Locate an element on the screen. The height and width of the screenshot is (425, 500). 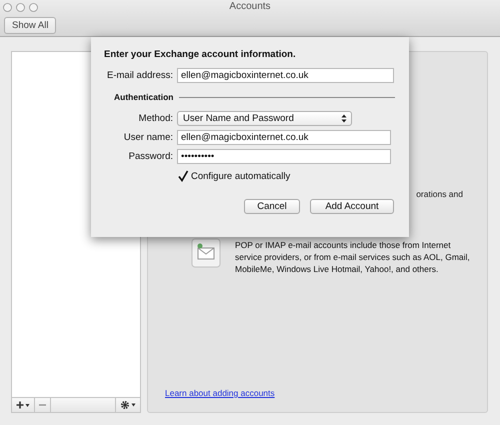
minus-icon is located at coordinates (42, 405).